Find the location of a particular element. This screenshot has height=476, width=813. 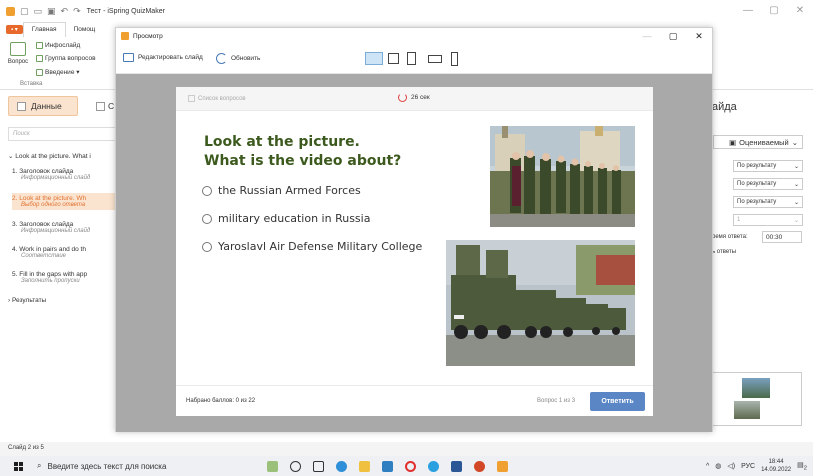

tab-help: Помощ is located at coordinates (85, 29).